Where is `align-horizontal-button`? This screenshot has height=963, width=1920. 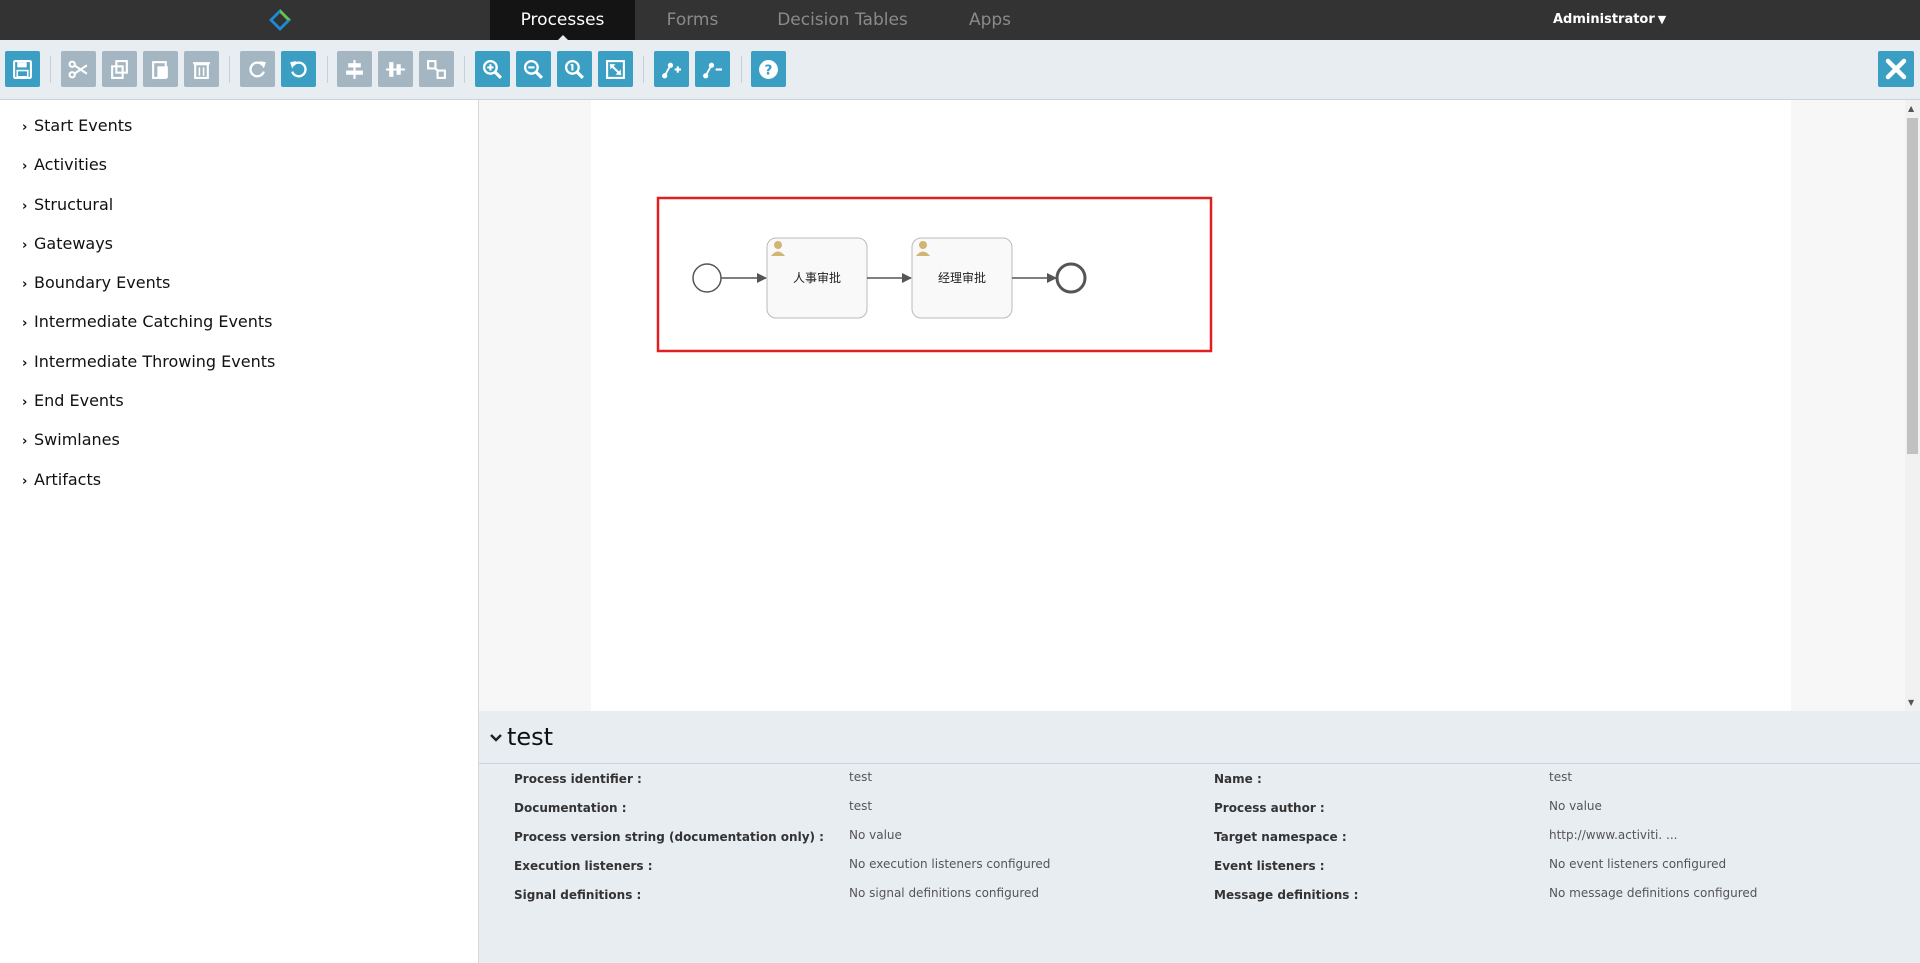
align-horizontal-button is located at coordinates (354, 69).